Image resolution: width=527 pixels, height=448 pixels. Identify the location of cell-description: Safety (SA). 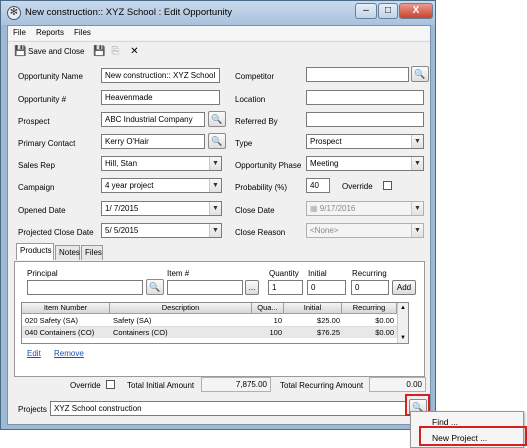
(132, 320).